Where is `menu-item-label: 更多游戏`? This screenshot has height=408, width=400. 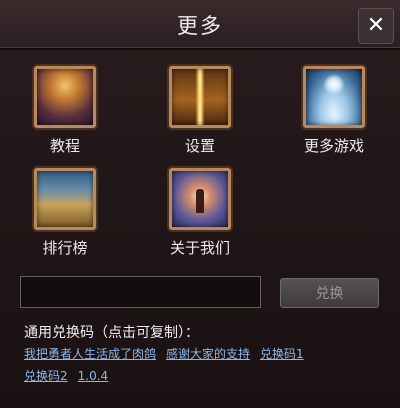
menu-item-label: 更多游戏 is located at coordinates (333, 146).